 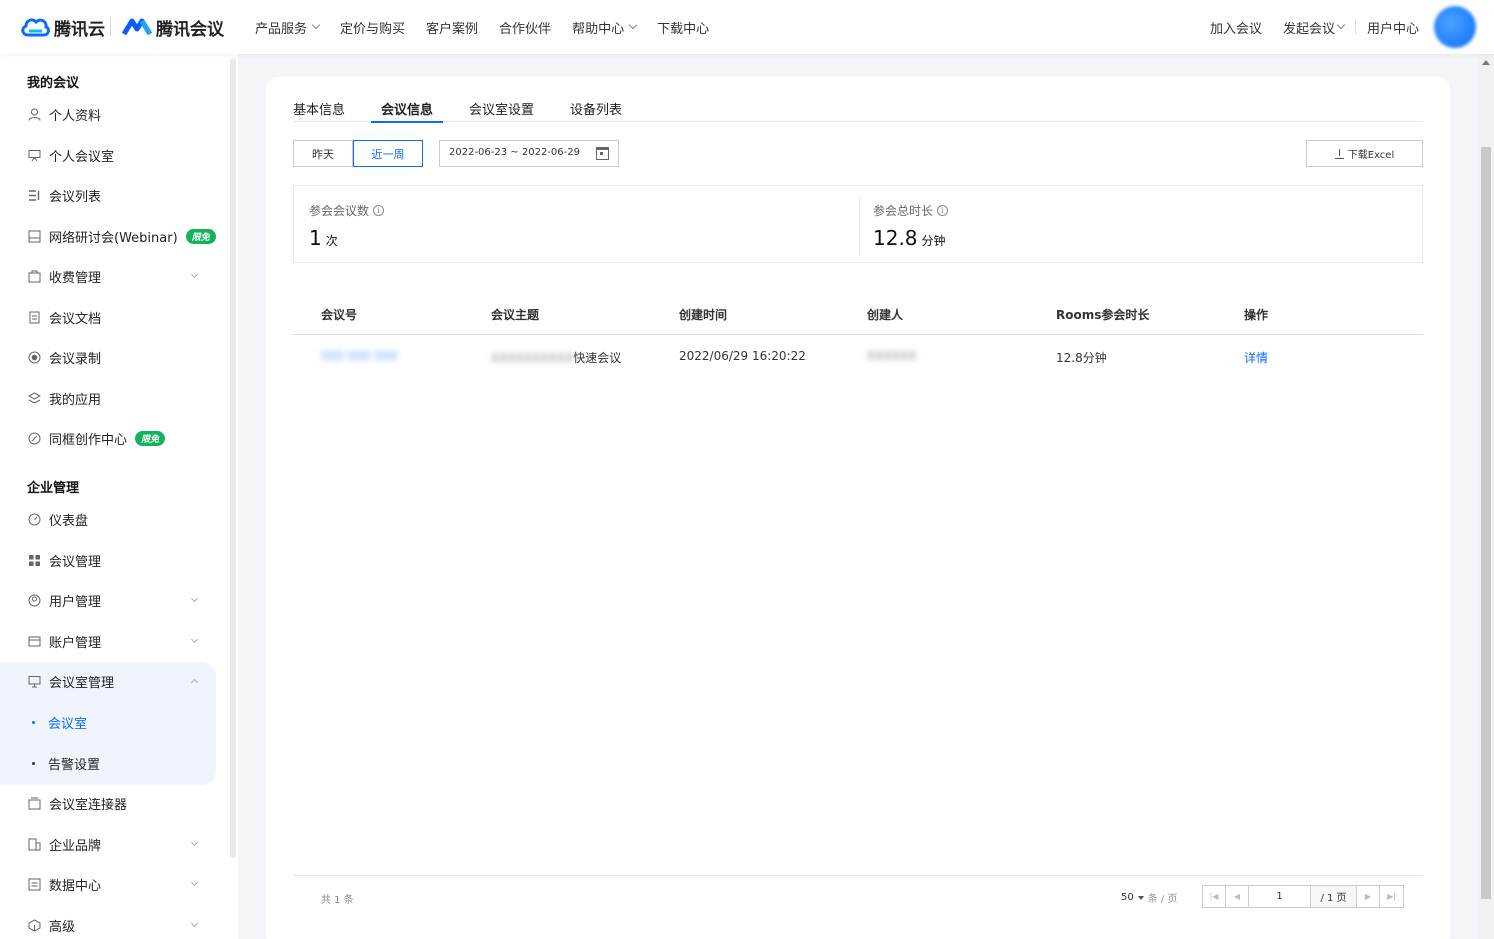 I want to click on tab-basic-info: 基本信息, so click(x=319, y=106).